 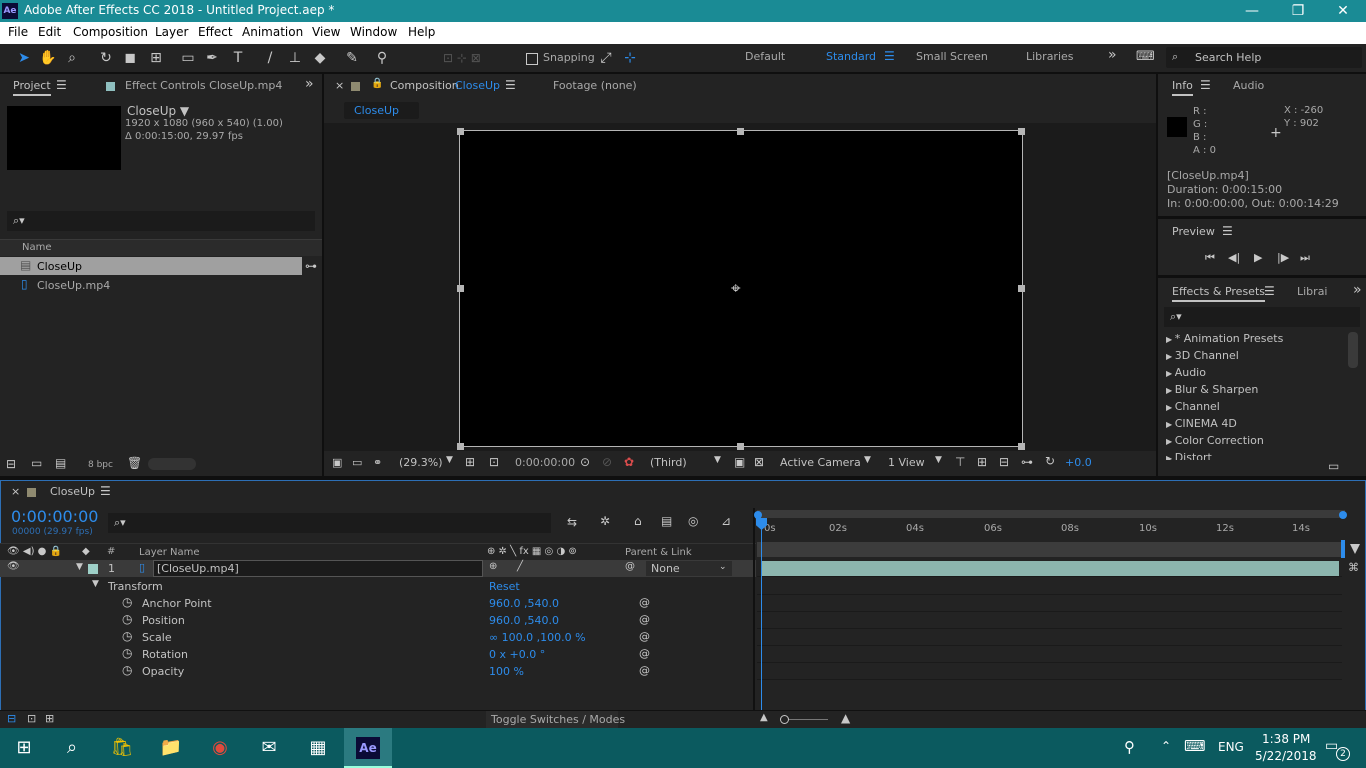 What do you see at coordinates (72, 58) in the screenshot?
I see `zoom-tool-icon: ⌕` at bounding box center [72, 58].